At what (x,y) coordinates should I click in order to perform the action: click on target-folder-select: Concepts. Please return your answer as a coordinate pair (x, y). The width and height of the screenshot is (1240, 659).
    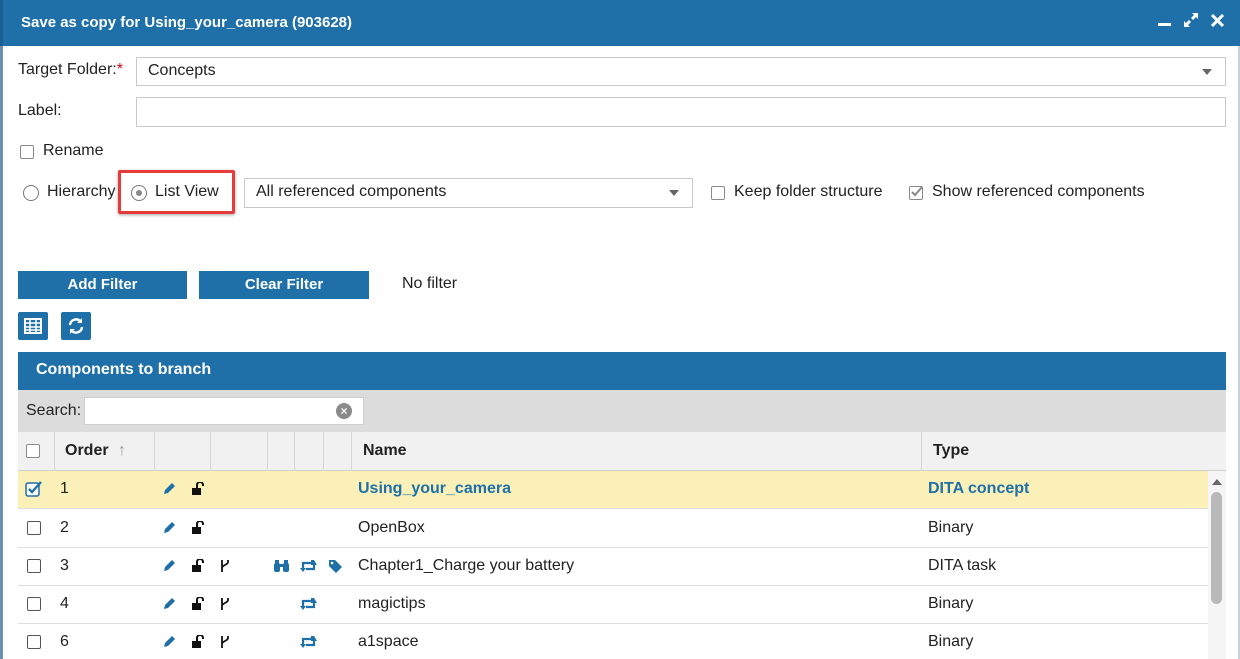
    Looking at the image, I should click on (681, 71).